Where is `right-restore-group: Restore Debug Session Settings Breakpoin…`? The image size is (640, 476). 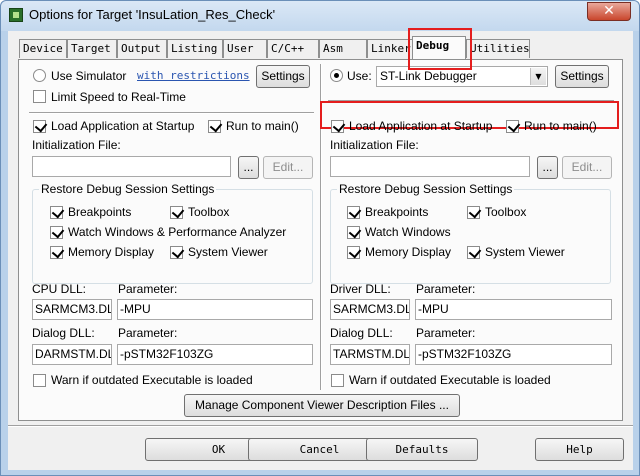 right-restore-group: Restore Debug Session Settings Breakpoin… is located at coordinates (470, 233).